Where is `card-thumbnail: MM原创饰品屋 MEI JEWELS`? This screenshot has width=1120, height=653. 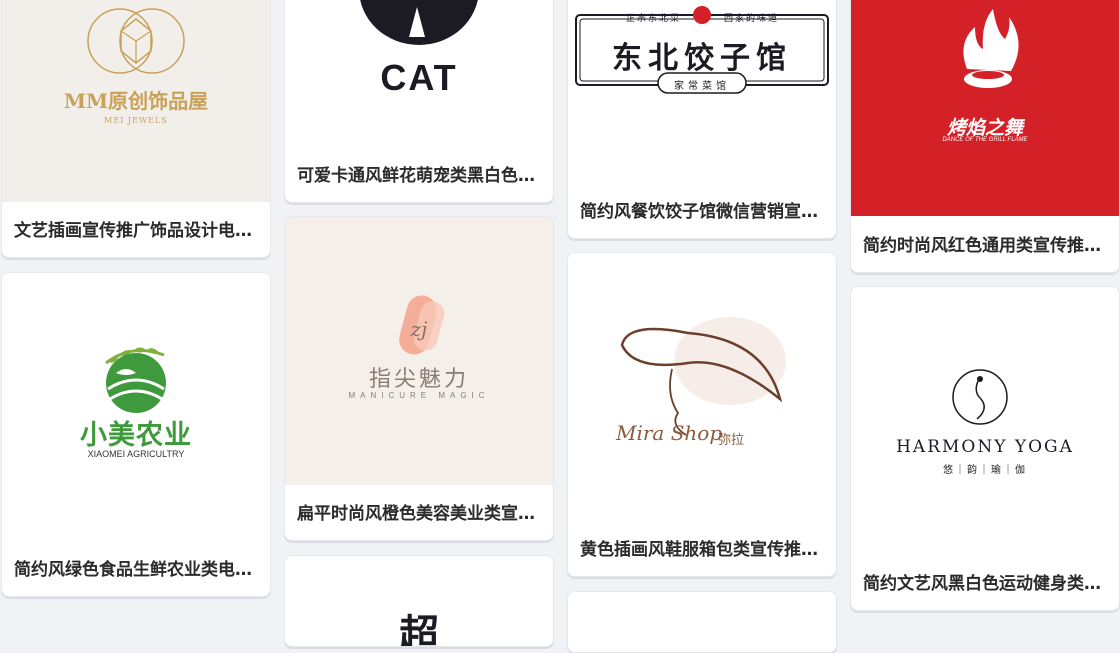
card-thumbnail: MM原创饰品屋 MEI JEWELS is located at coordinates (136, 101).